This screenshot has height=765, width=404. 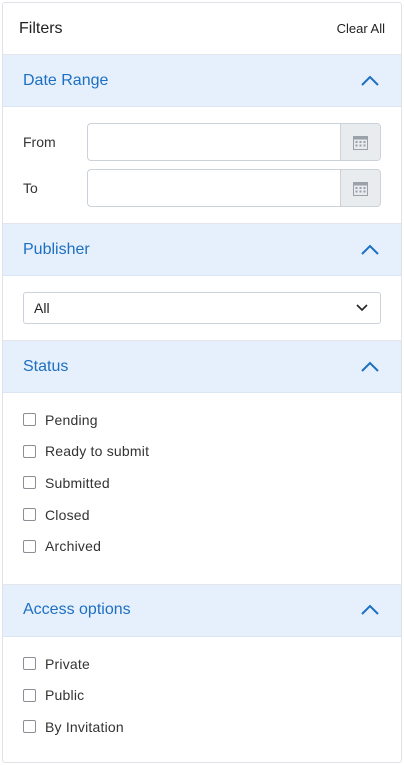 What do you see at coordinates (30, 188) in the screenshot?
I see `to-label: To` at bounding box center [30, 188].